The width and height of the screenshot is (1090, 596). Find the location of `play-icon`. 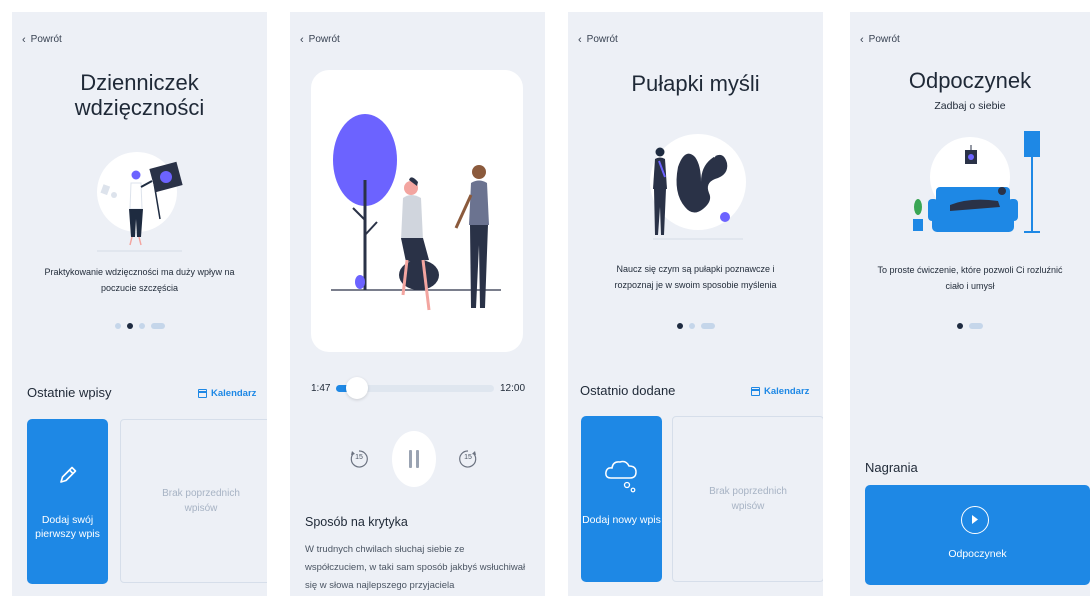

play-icon is located at coordinates (975, 519).